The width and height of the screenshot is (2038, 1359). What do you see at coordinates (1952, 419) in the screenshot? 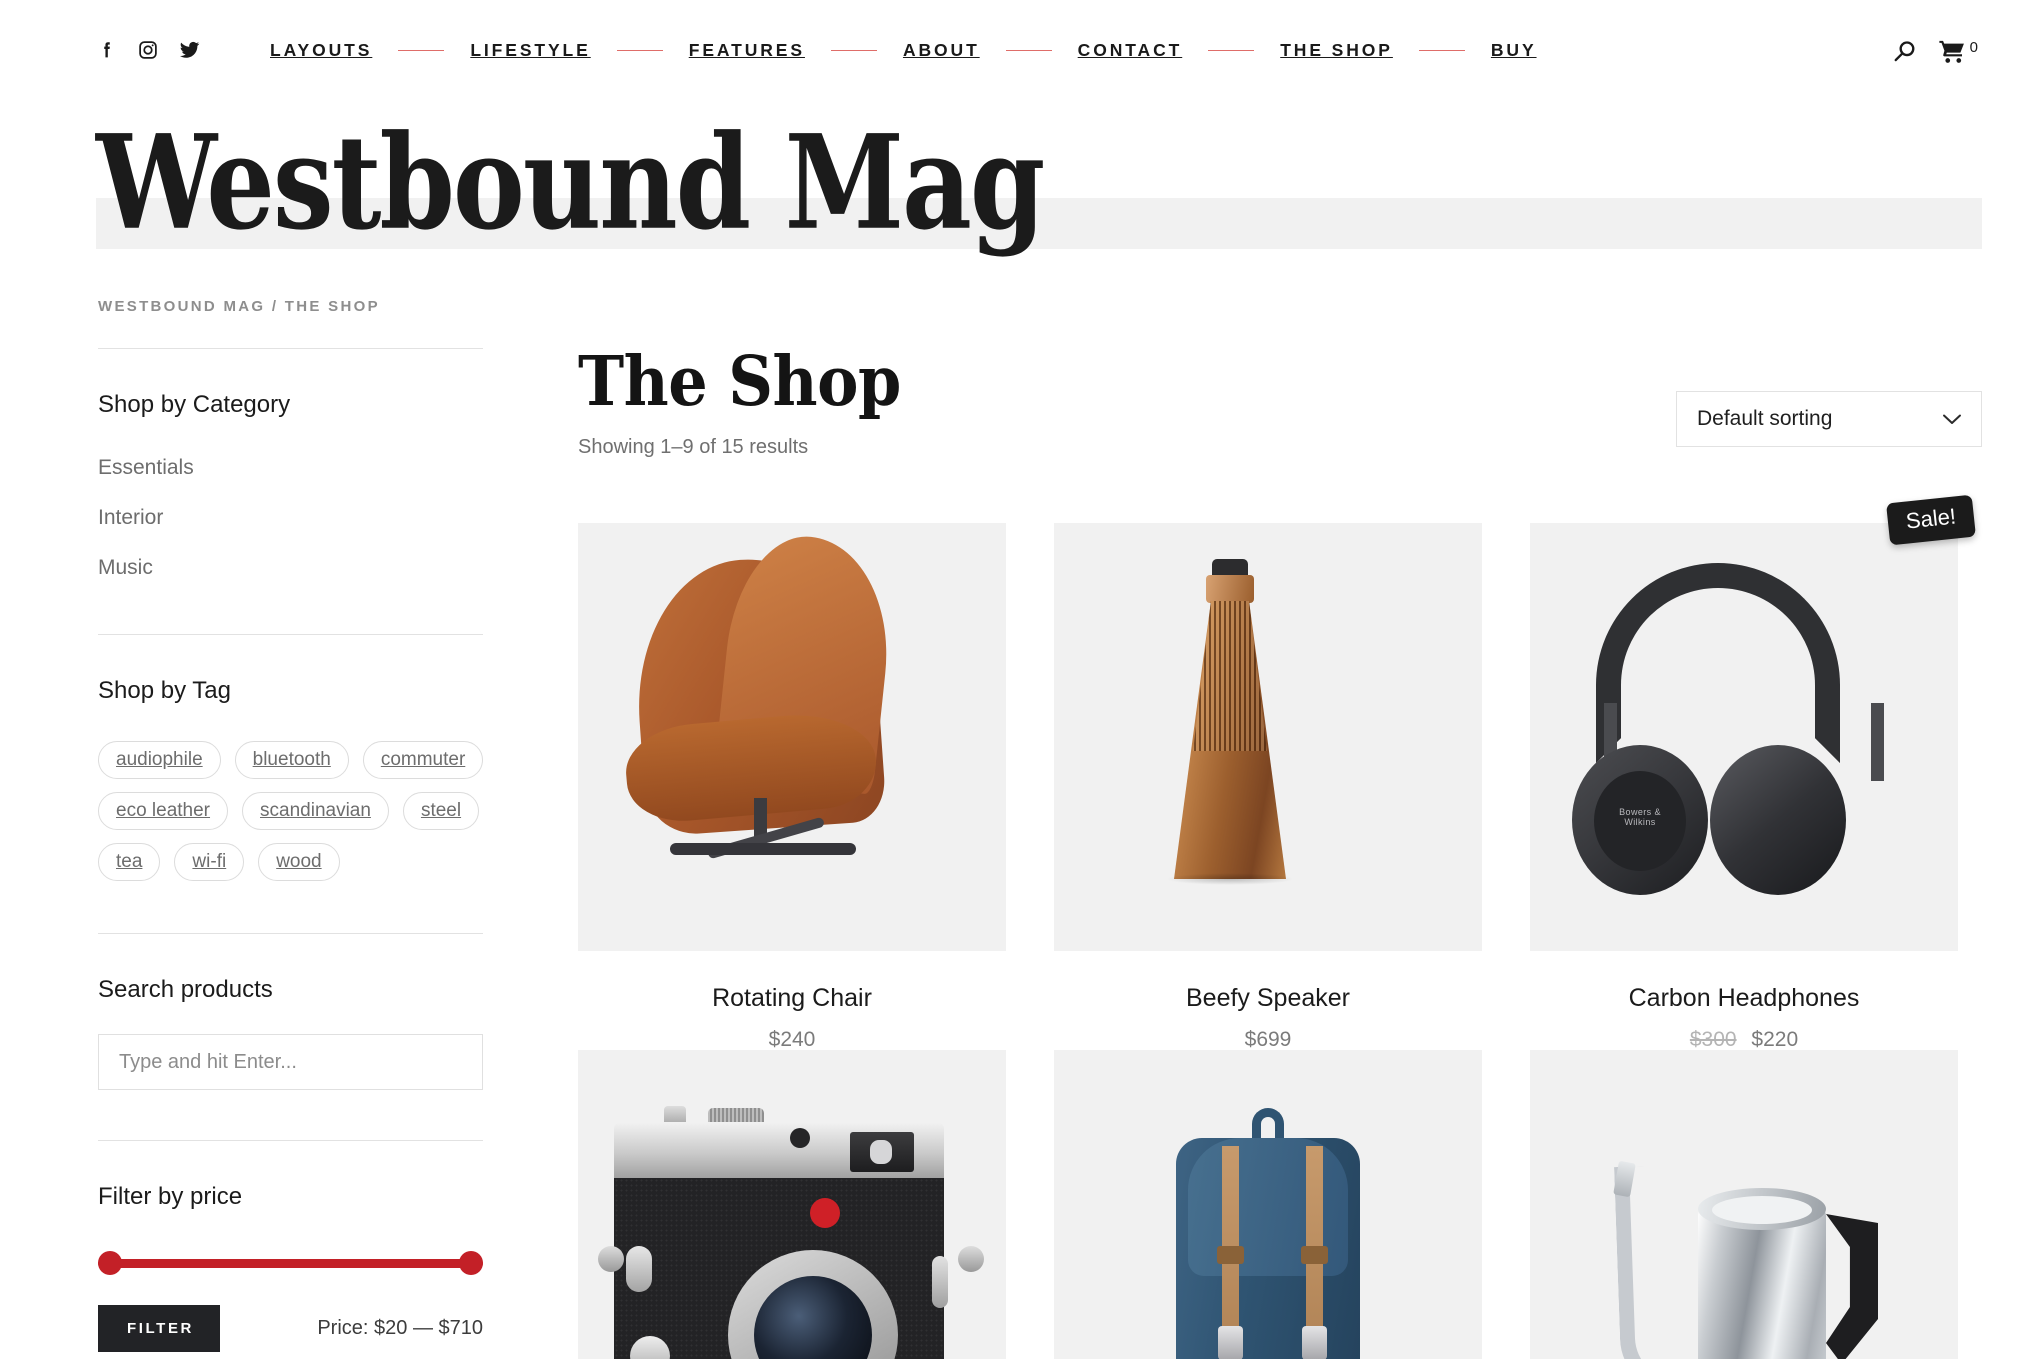
I see `chevron-down-icon` at bounding box center [1952, 419].